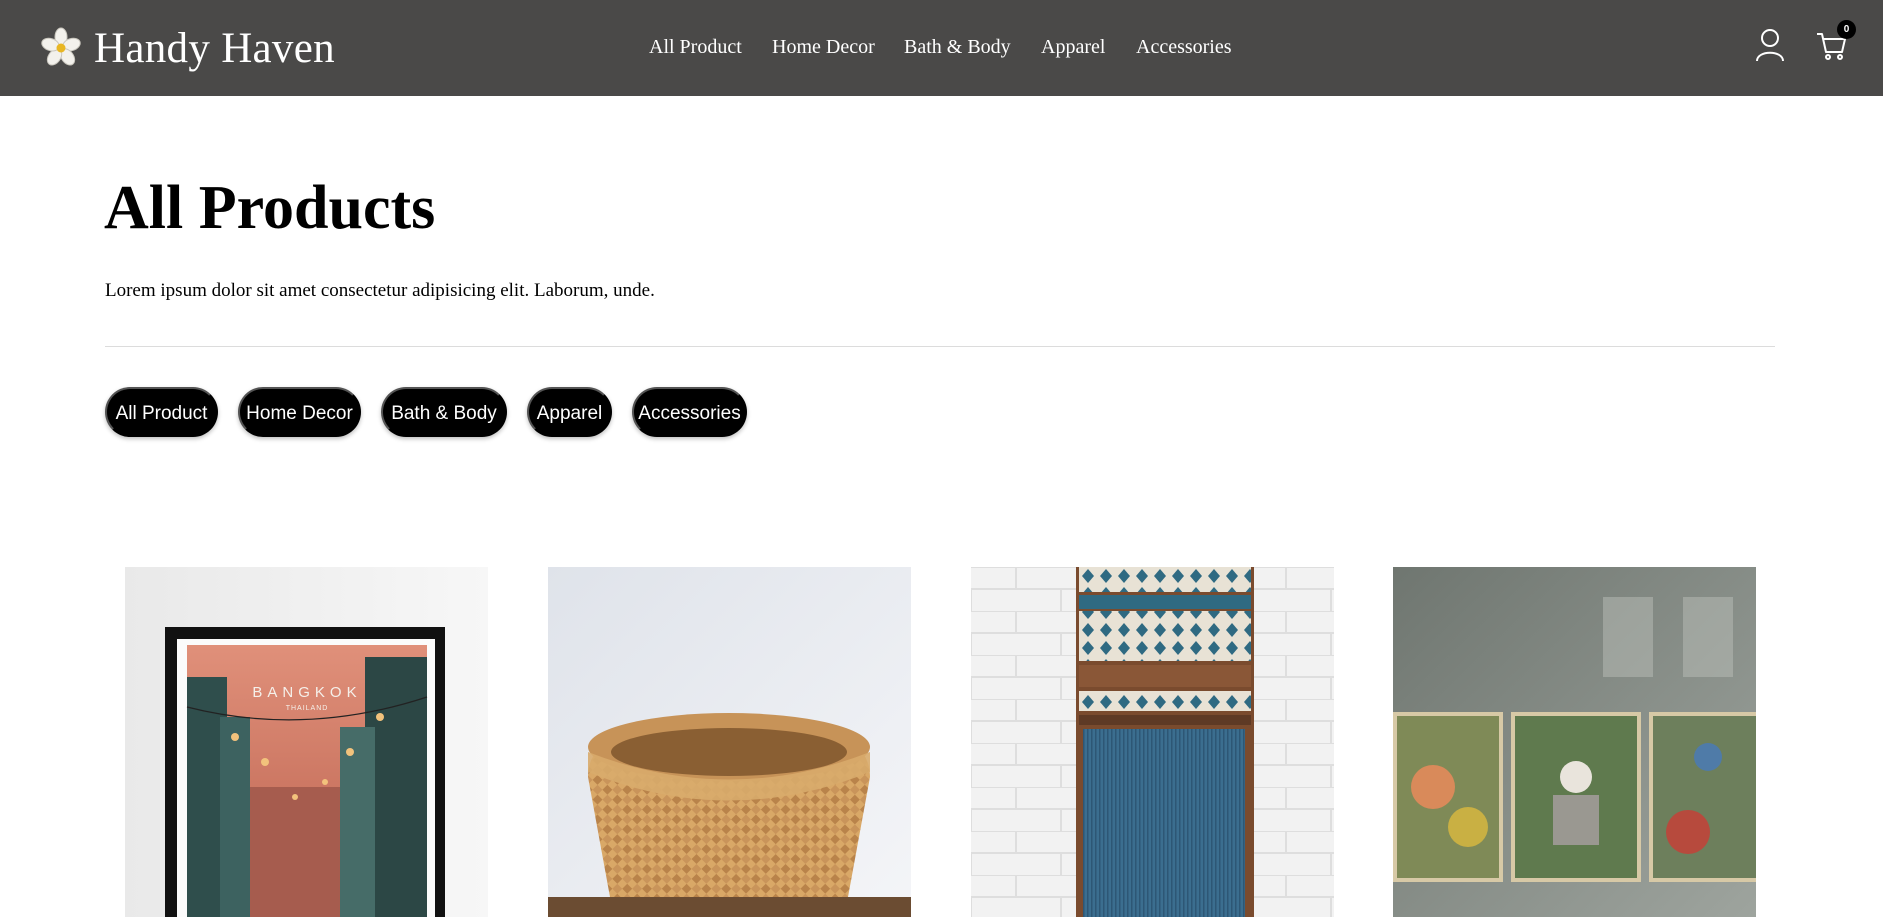 The image size is (1883, 917). Describe the element at coordinates (1073, 47) in the screenshot. I see `nav-apparel: Apparel` at that location.